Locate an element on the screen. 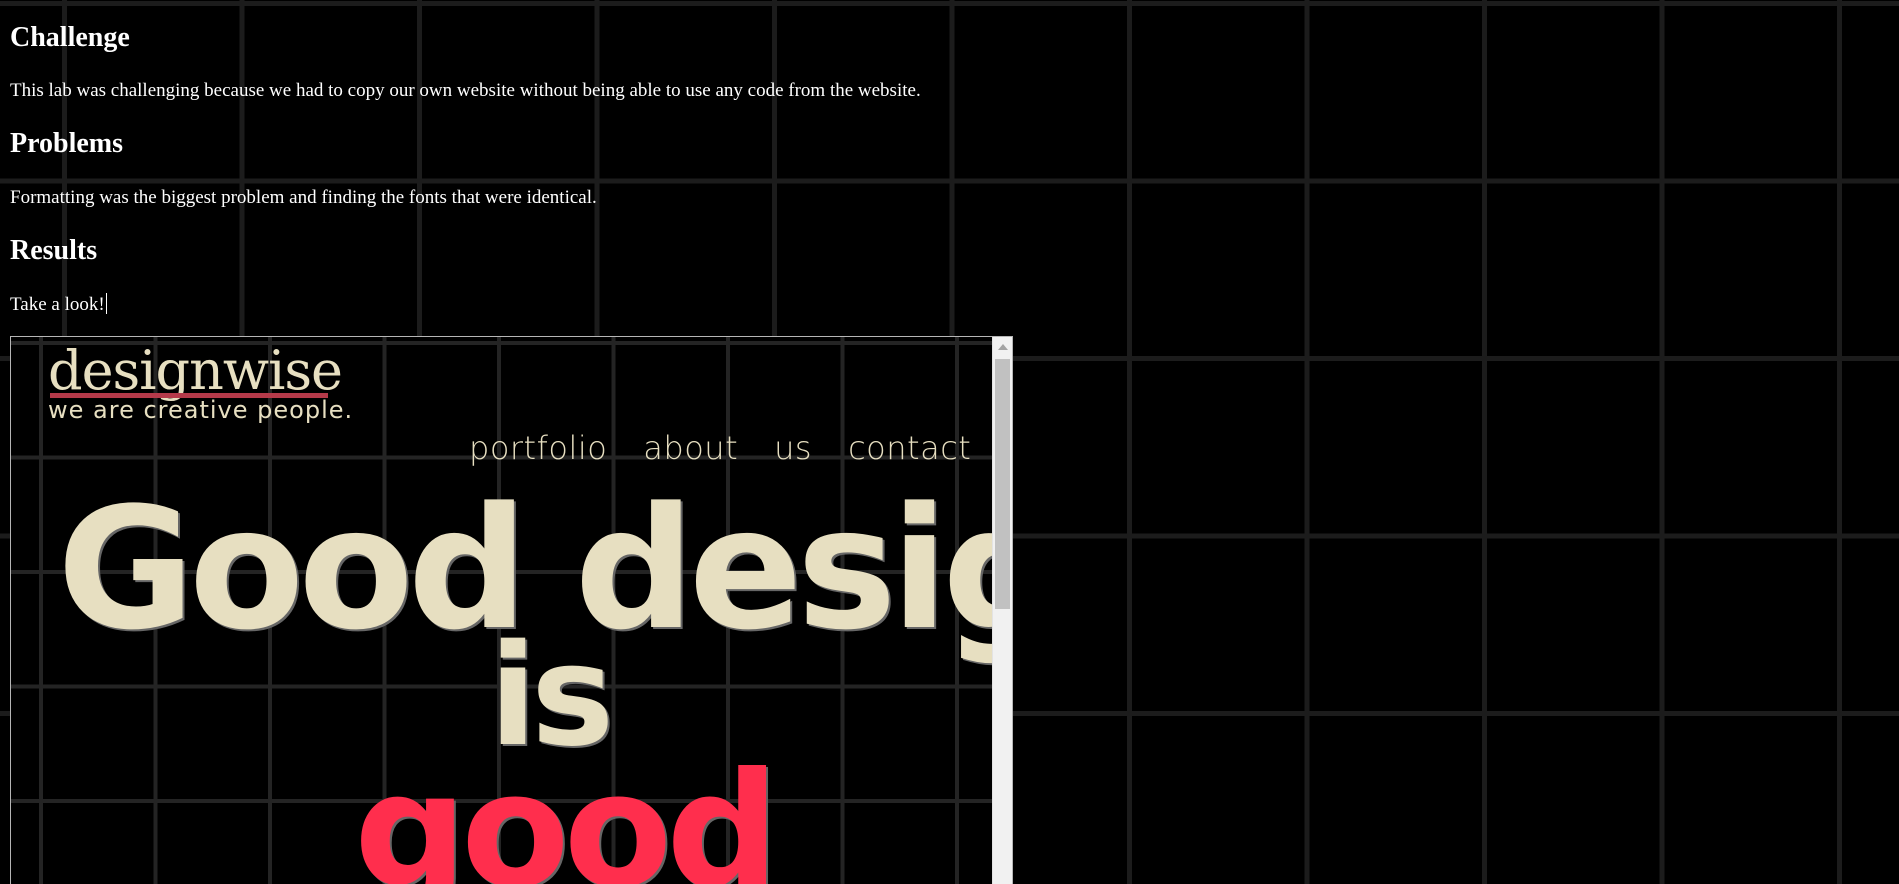  nav-us: us is located at coordinates (793, 448).